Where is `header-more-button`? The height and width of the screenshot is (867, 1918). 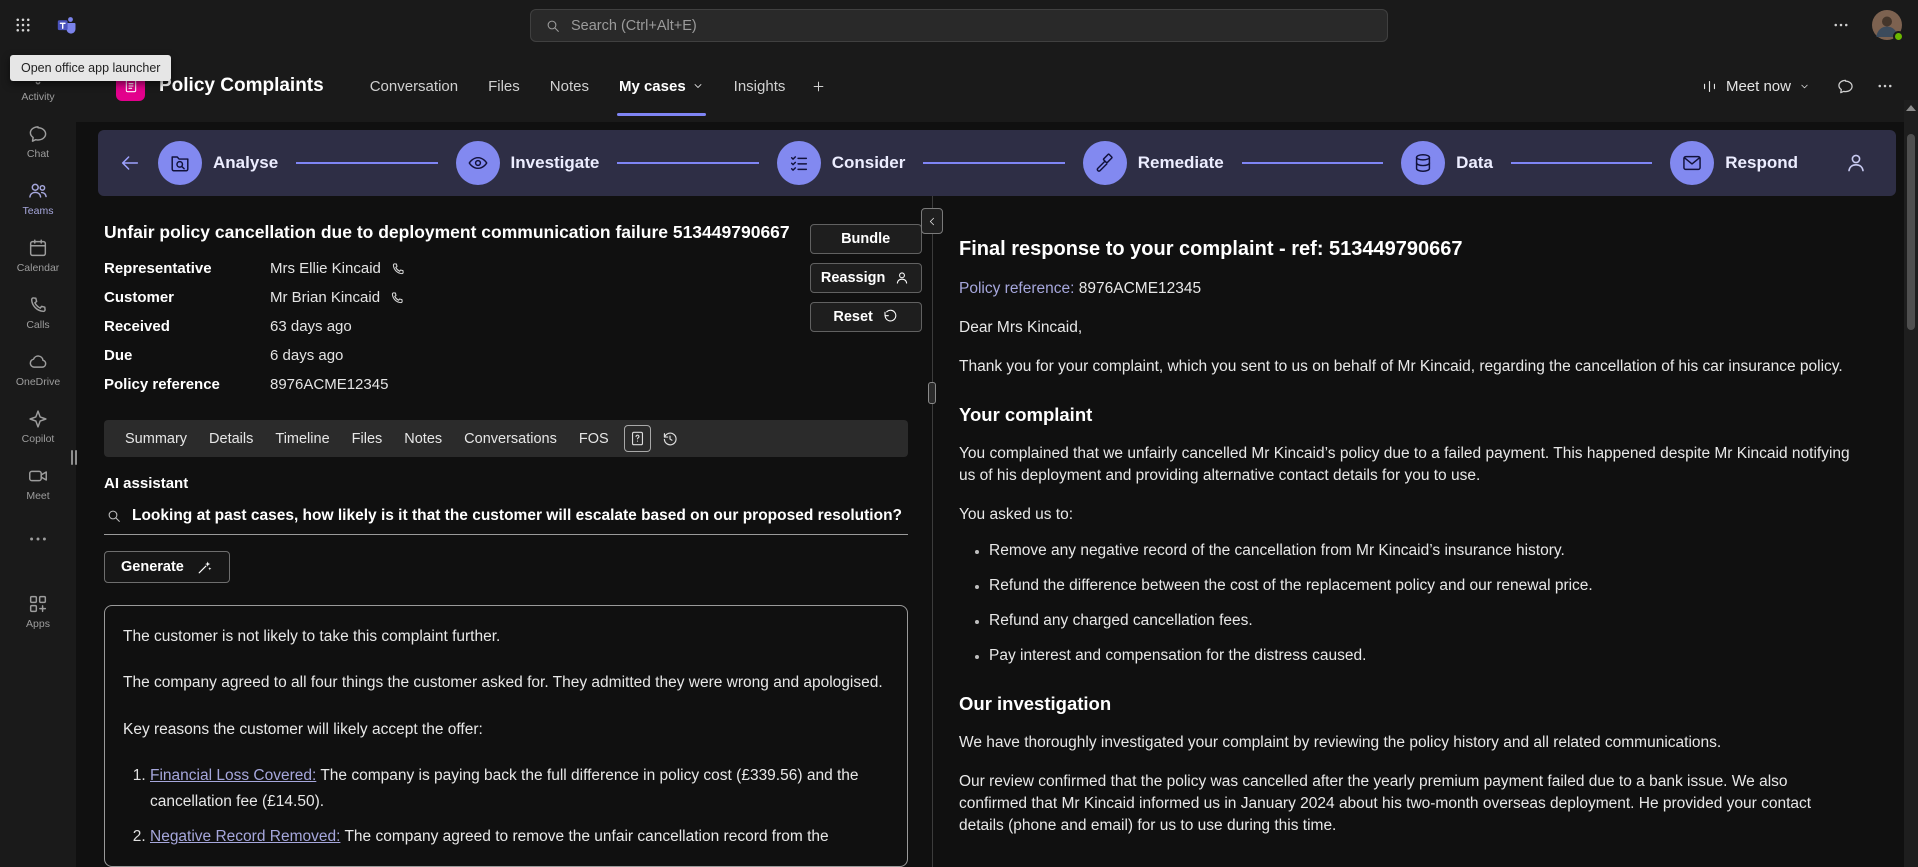
header-more-button is located at coordinates (1885, 86).